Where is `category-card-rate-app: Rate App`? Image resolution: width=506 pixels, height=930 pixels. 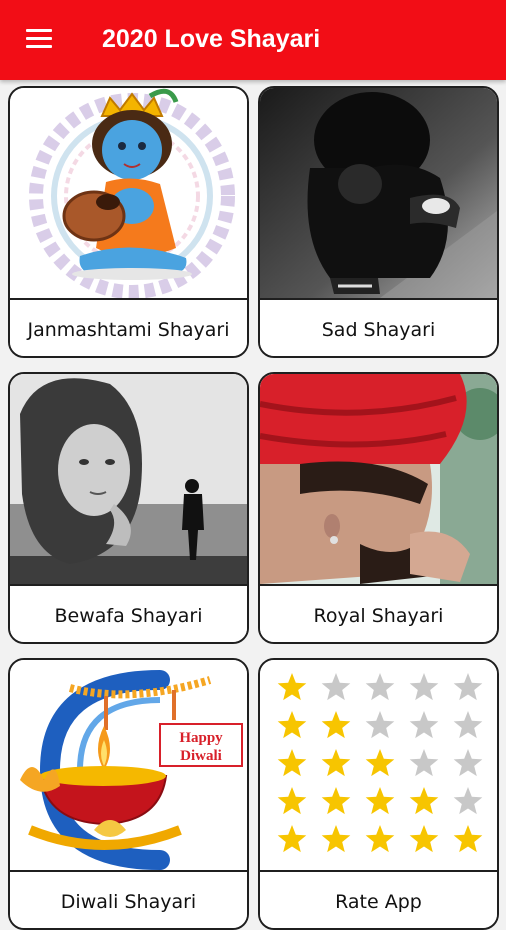 category-card-rate-app: Rate App is located at coordinates (378, 794).